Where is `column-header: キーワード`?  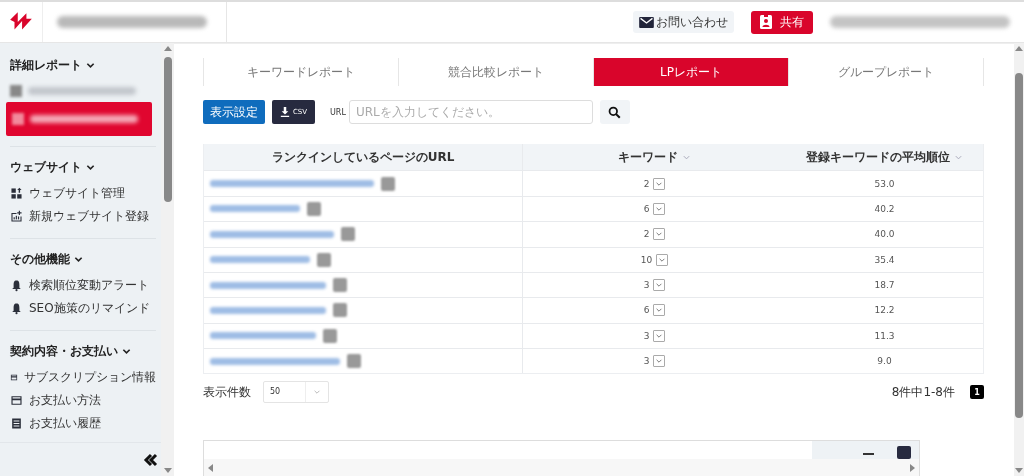
column-header: キーワード is located at coordinates (648, 157).